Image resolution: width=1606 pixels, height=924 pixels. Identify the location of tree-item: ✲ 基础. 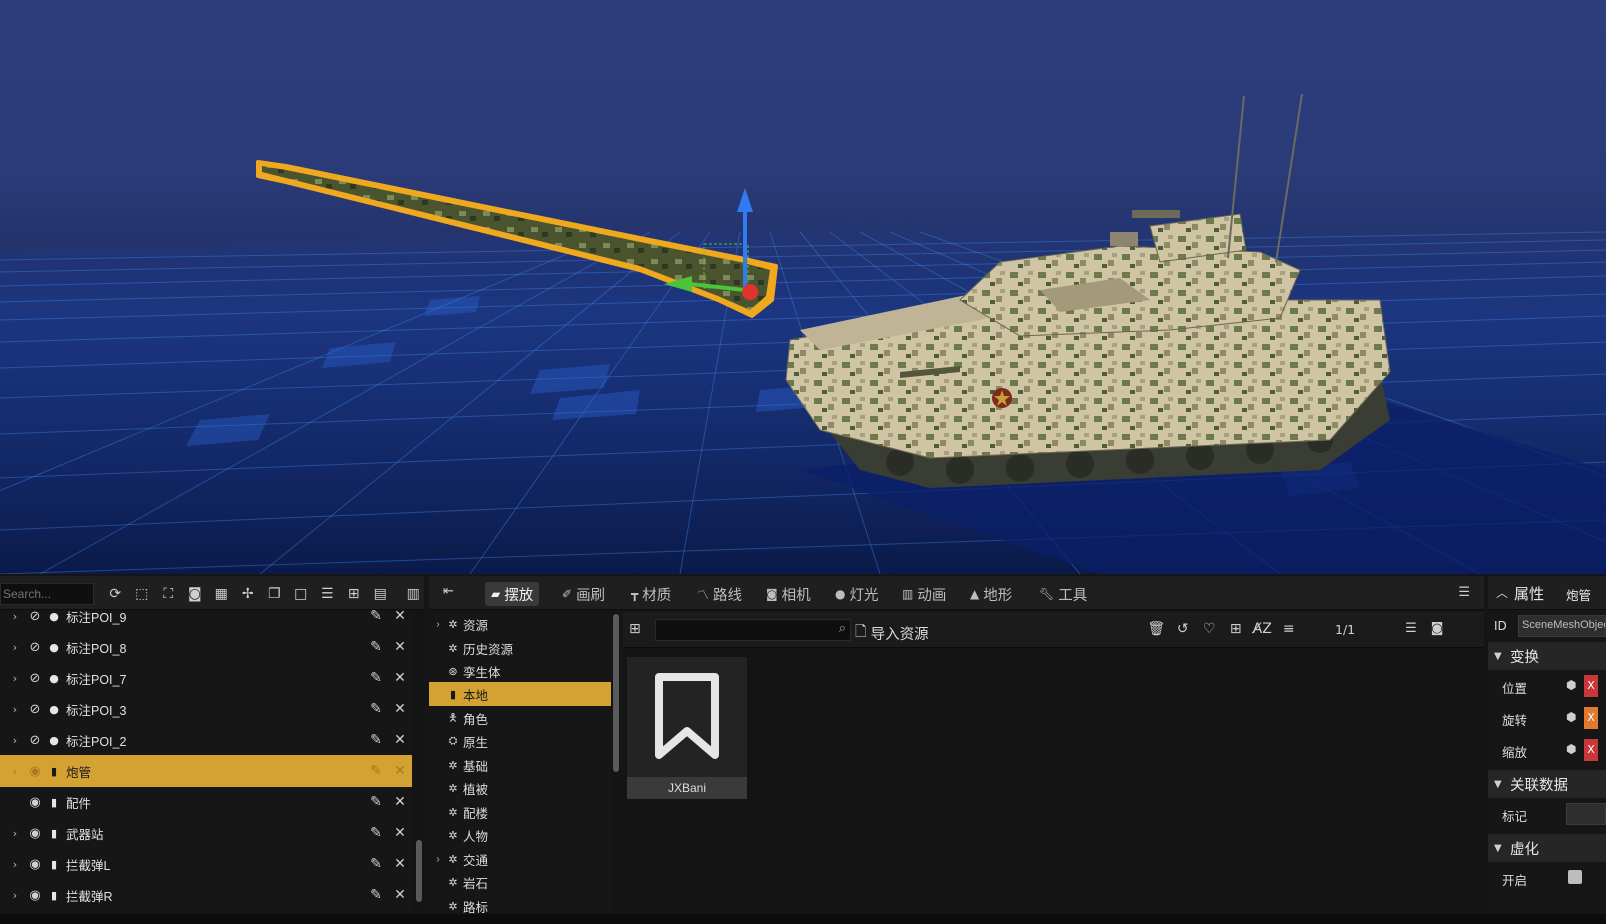
(521, 765).